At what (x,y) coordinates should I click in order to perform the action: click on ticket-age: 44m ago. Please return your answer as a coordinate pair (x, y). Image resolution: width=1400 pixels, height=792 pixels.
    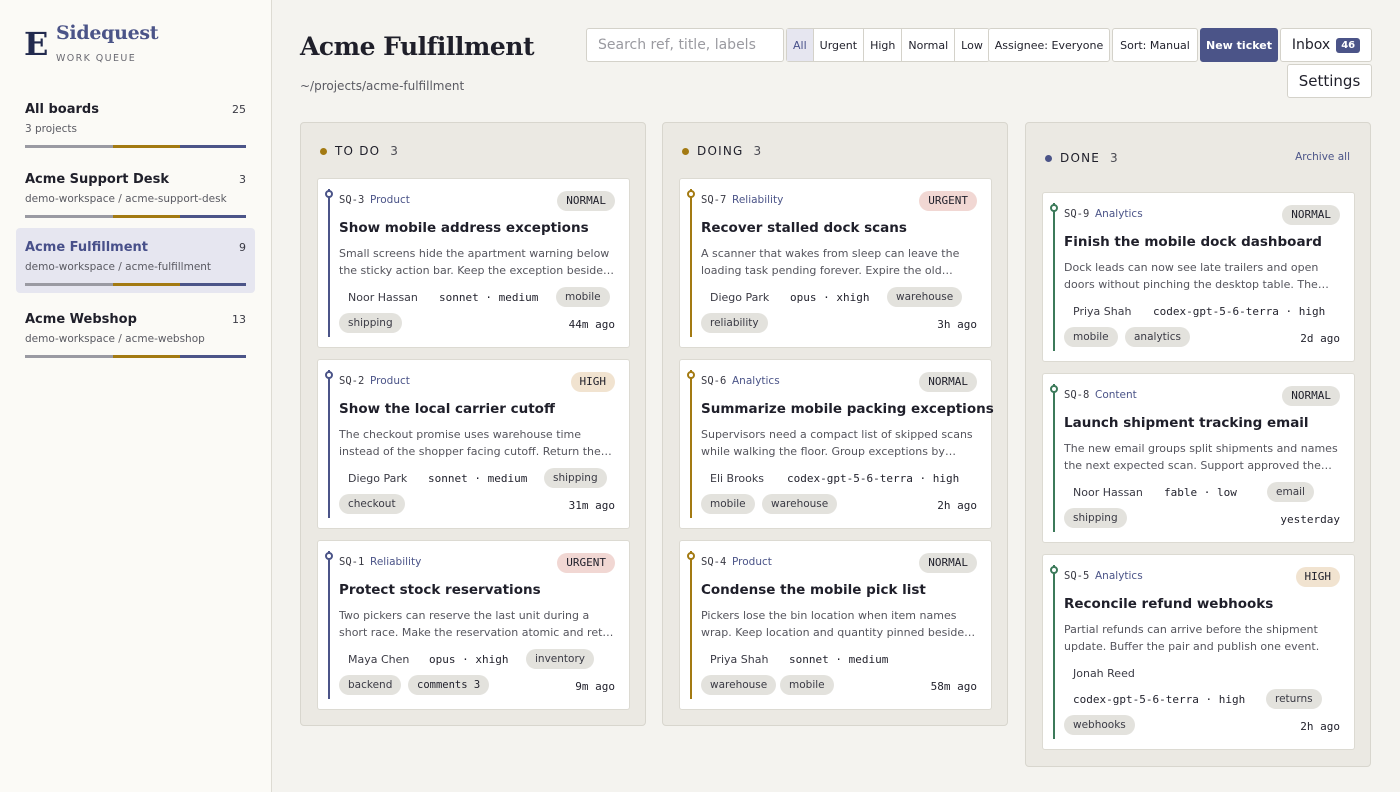
    Looking at the image, I should click on (591, 324).